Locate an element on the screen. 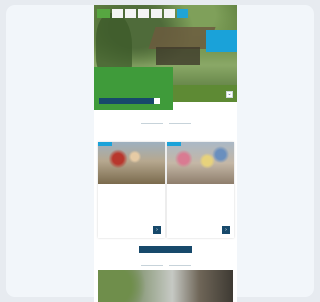 The width and height of the screenshot is (320, 302). chevron-down-icon: ⌄ is located at coordinates (229, 94).